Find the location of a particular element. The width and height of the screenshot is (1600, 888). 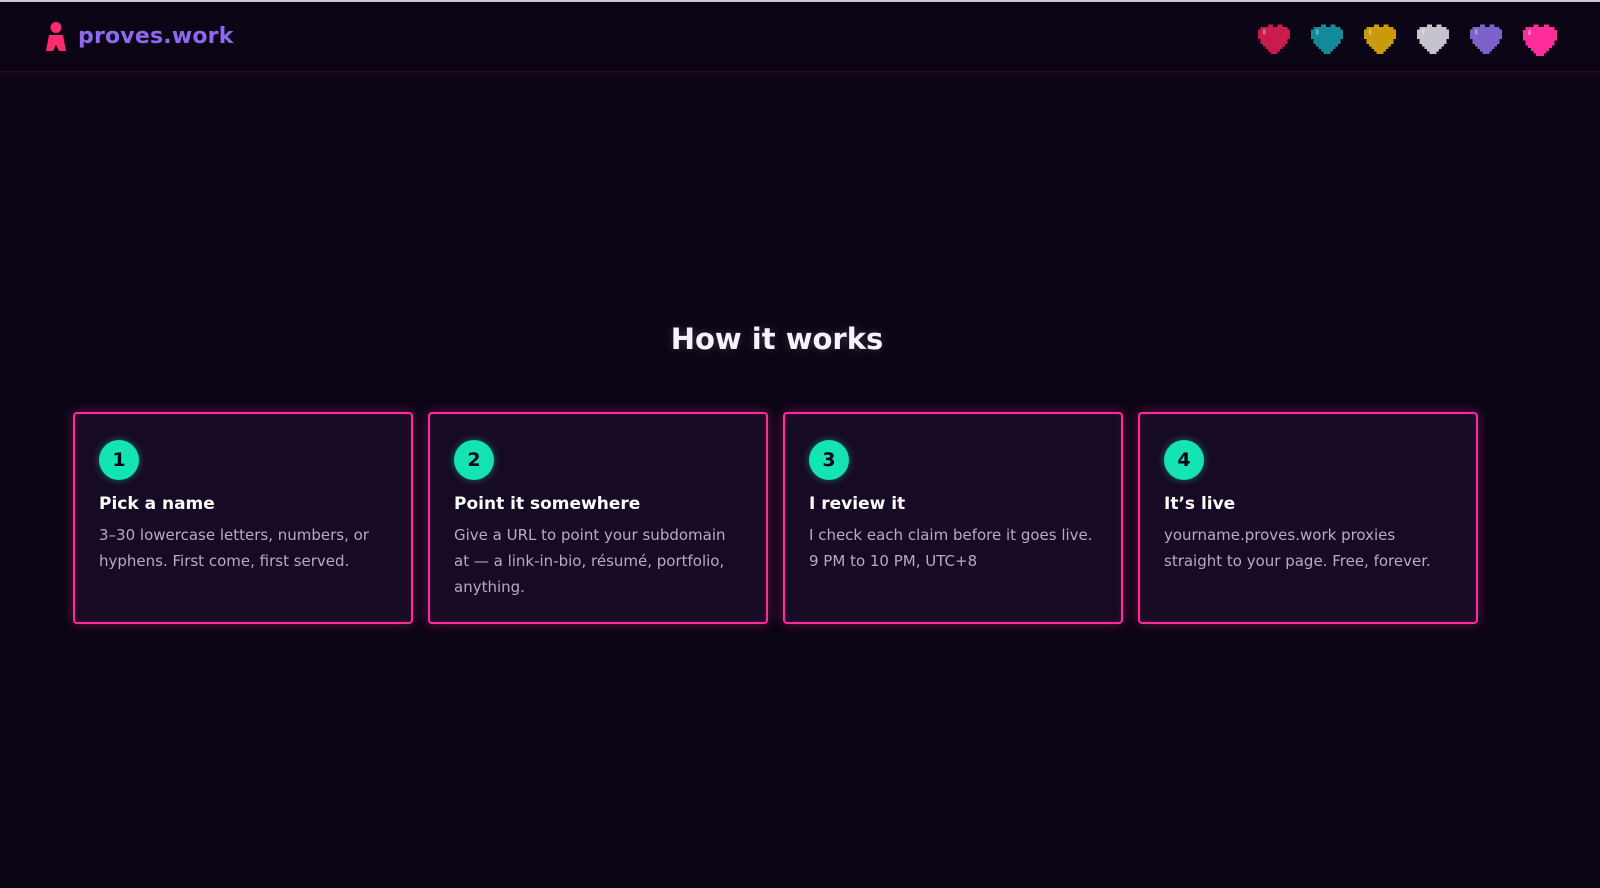

step-number-badge: 1 is located at coordinates (119, 460).